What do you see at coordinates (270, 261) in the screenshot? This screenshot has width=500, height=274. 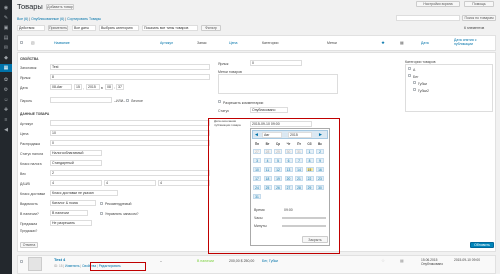 I see `row-categories: Бег, Губки` at bounding box center [270, 261].